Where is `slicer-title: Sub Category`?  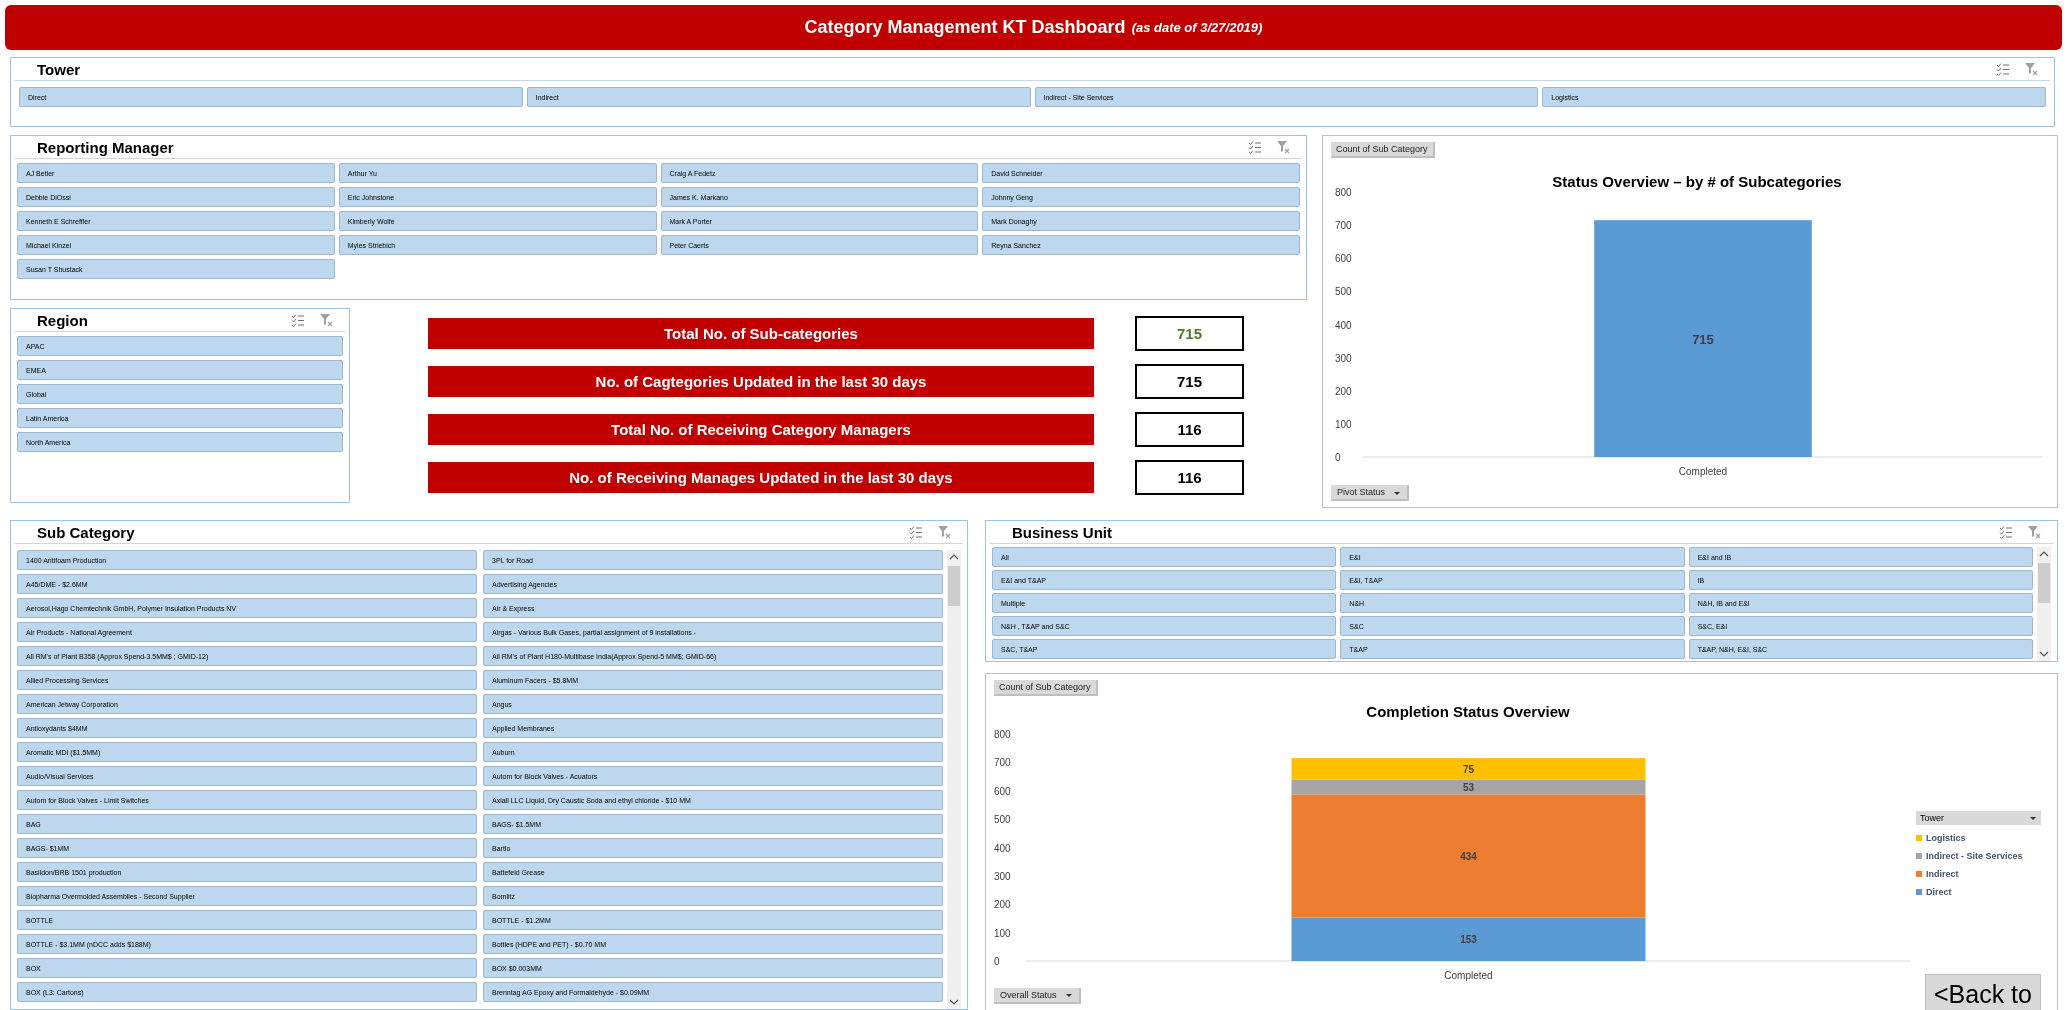 slicer-title: Sub Category is located at coordinates (86, 532).